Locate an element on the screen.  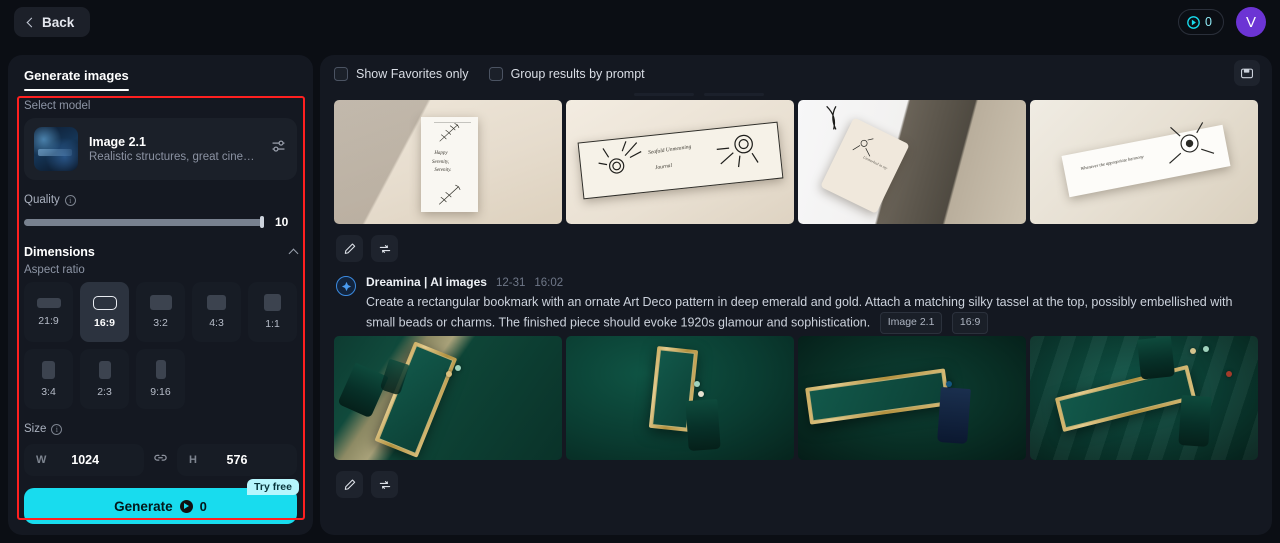
link-ratio-icon is located at coordinates (160, 460).